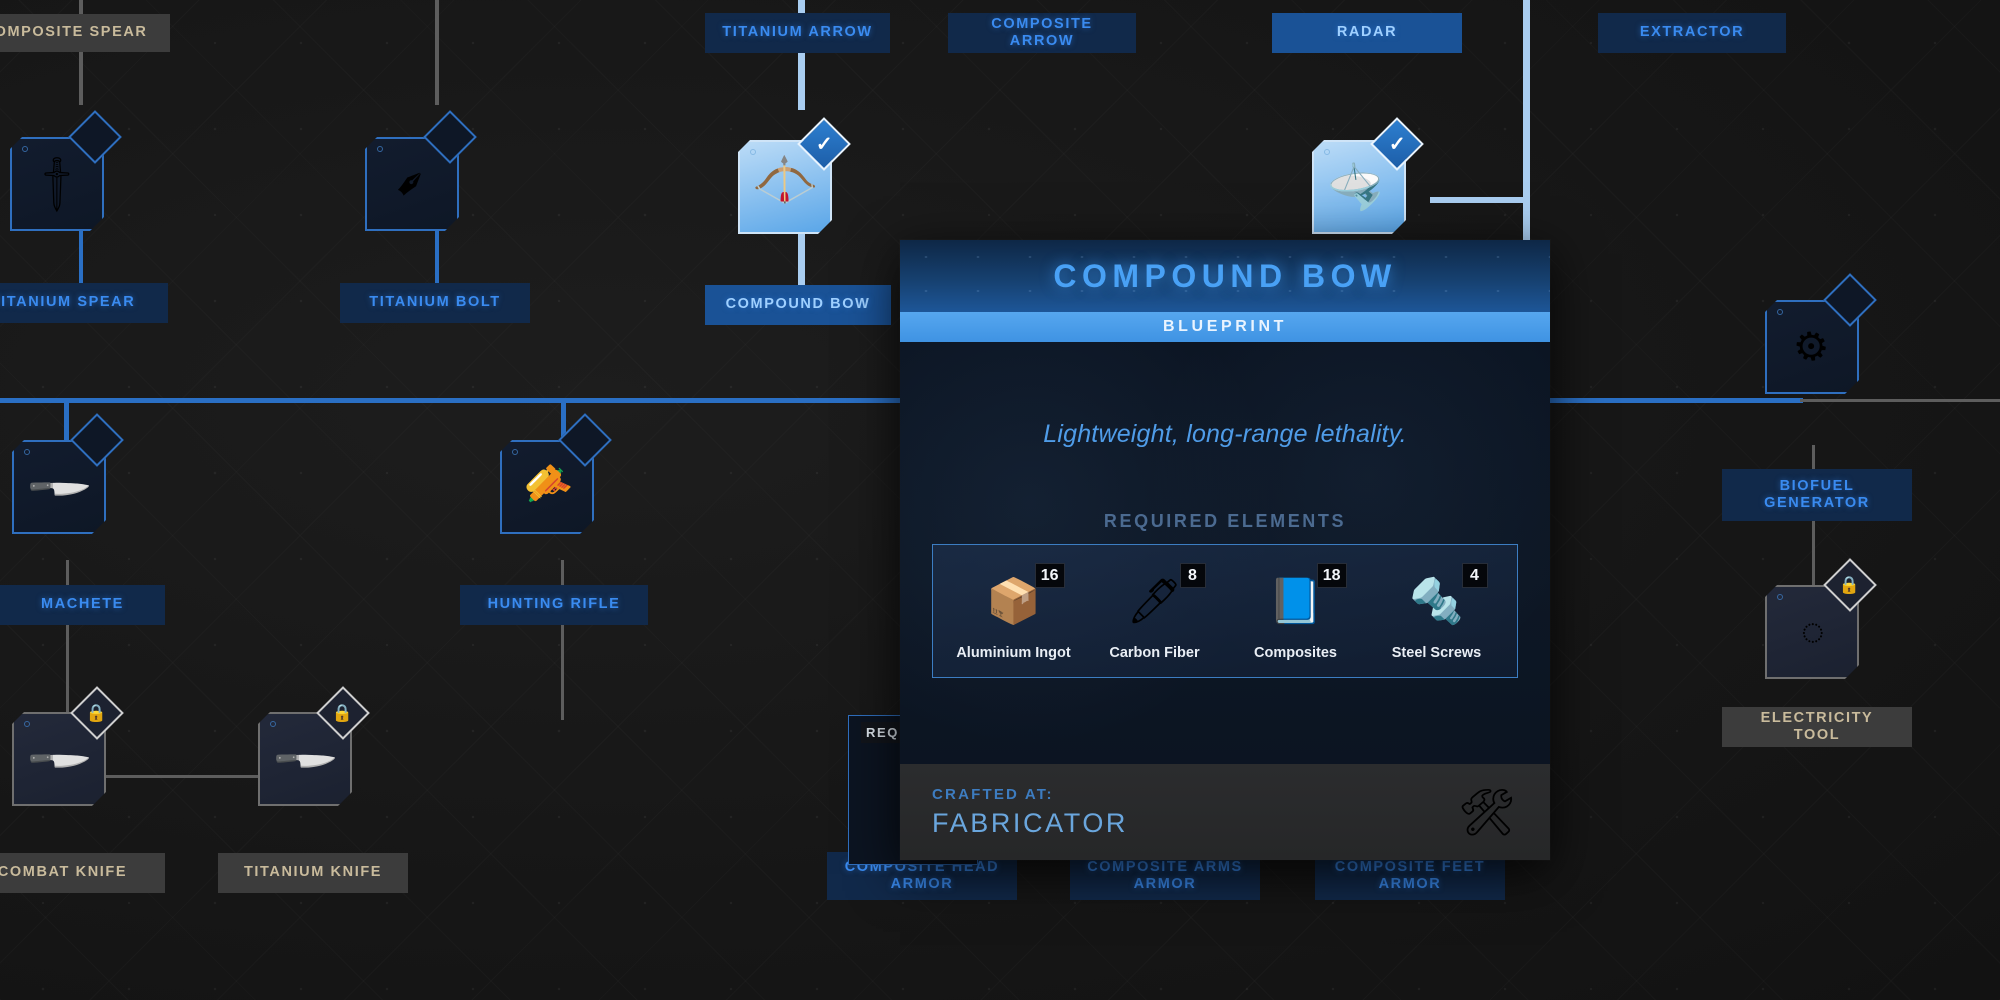 The image size is (2000, 1000). What do you see at coordinates (85, 33) in the screenshot?
I see `node-label-composite-spear: COMPOSITE SPEAR` at bounding box center [85, 33].